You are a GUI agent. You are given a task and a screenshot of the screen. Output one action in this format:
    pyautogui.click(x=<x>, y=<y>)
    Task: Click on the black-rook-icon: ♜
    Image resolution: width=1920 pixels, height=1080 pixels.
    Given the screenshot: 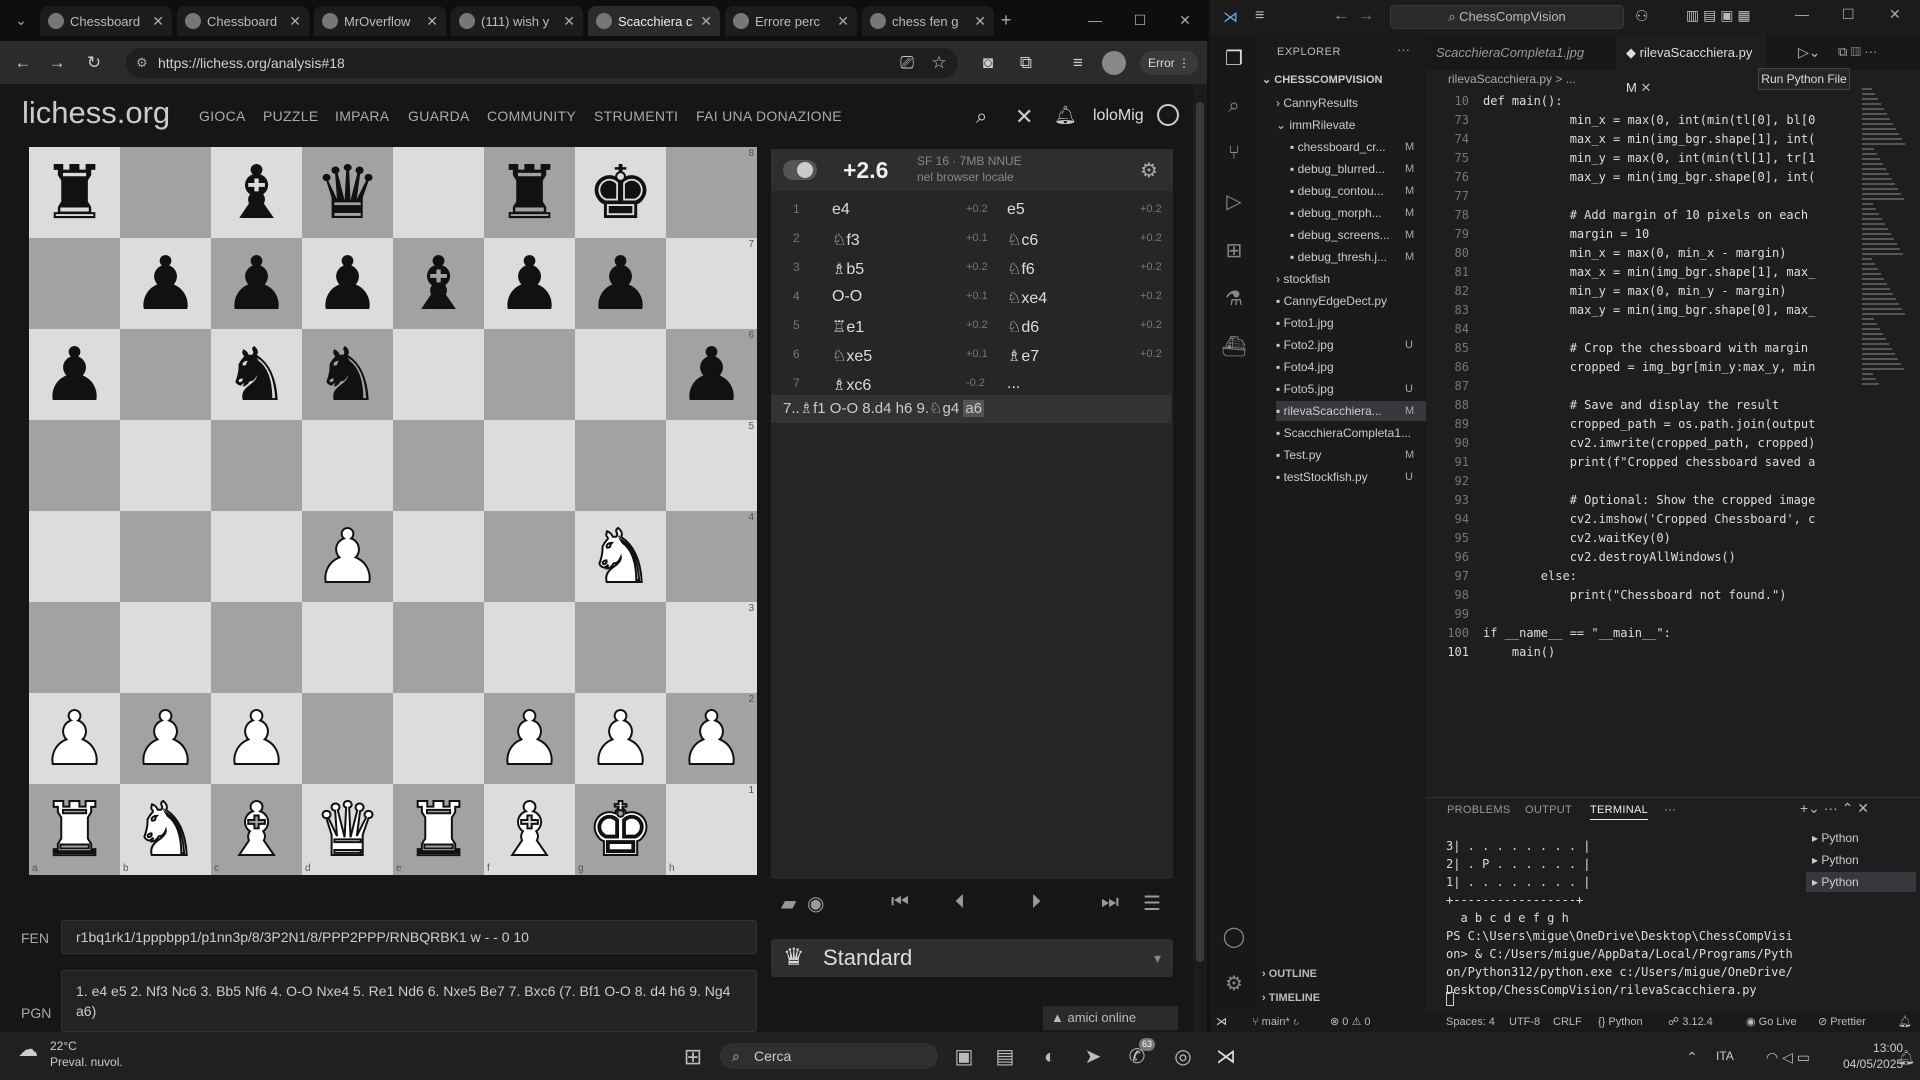 What is the action you would take?
    pyautogui.click(x=74, y=192)
    